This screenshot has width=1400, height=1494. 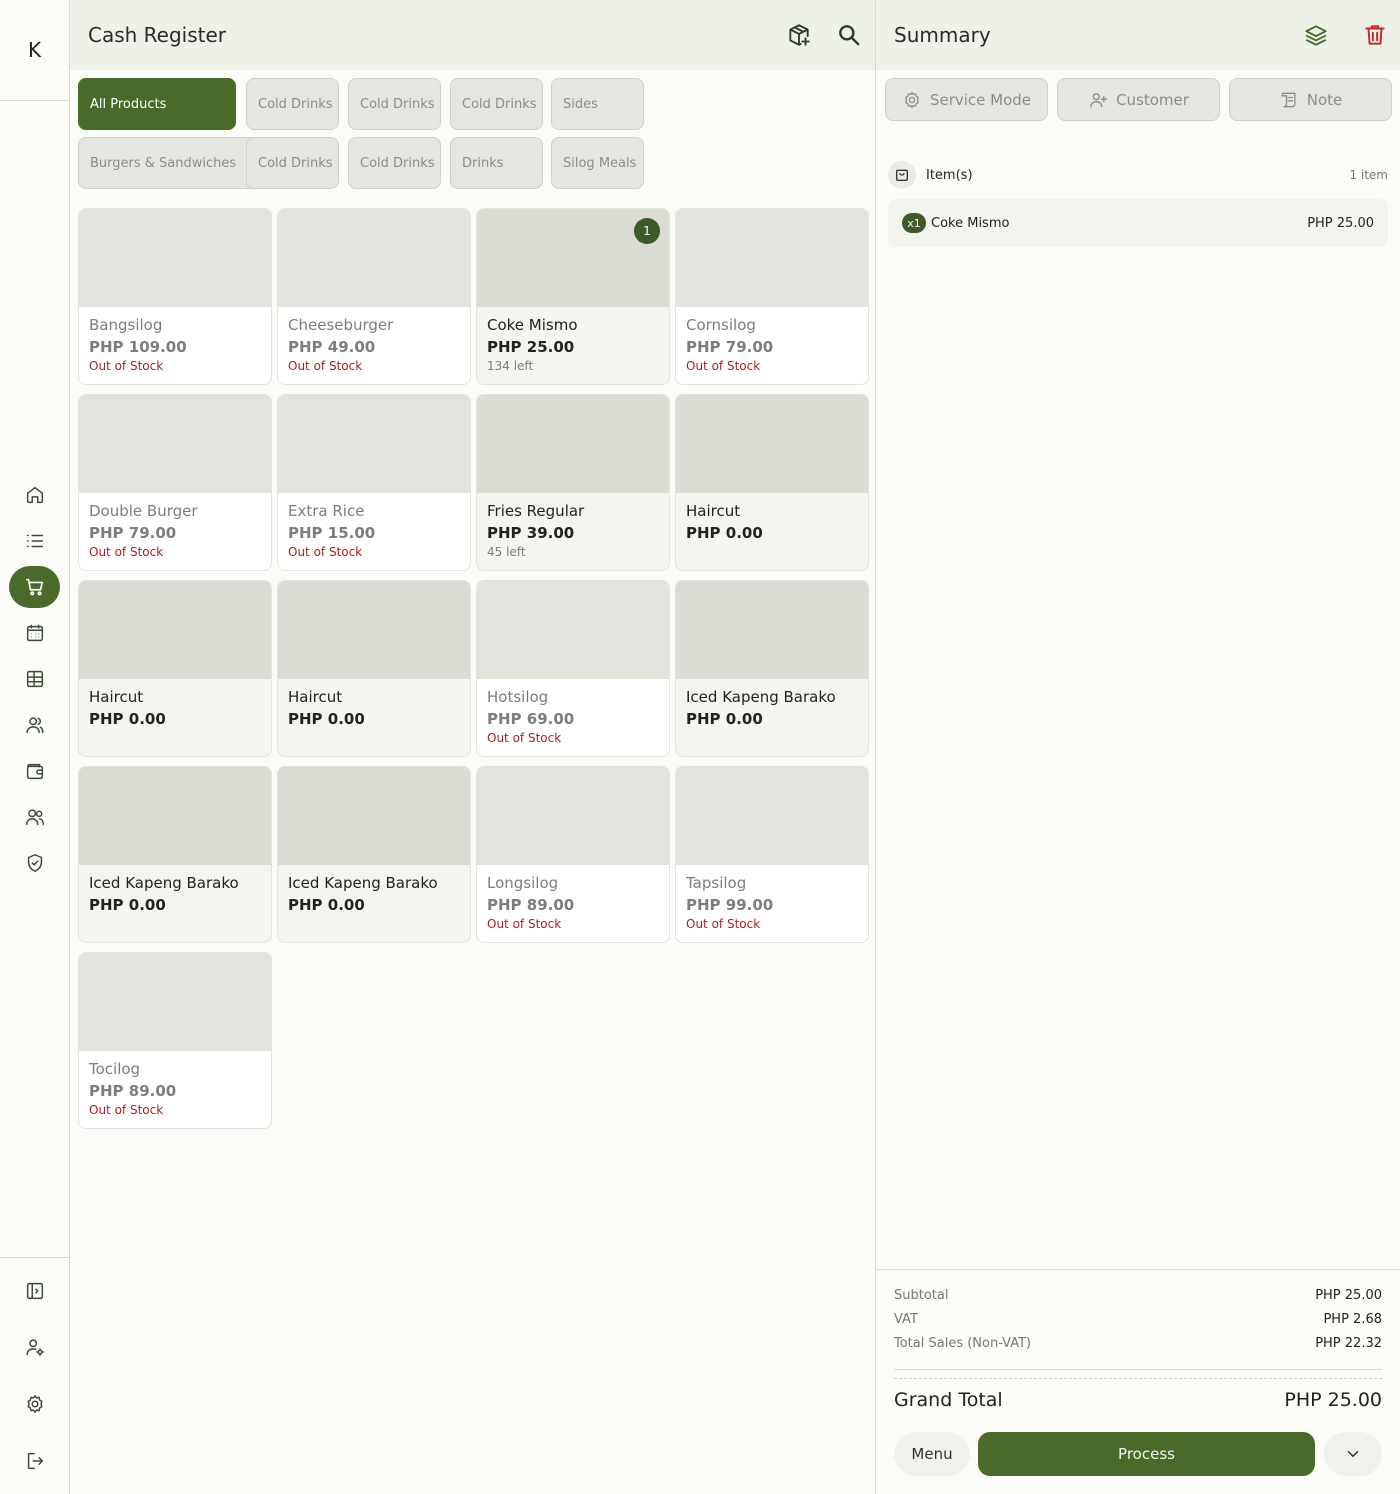 What do you see at coordinates (171, 163) in the screenshot?
I see `category-chip: Burgers & Sandwiches` at bounding box center [171, 163].